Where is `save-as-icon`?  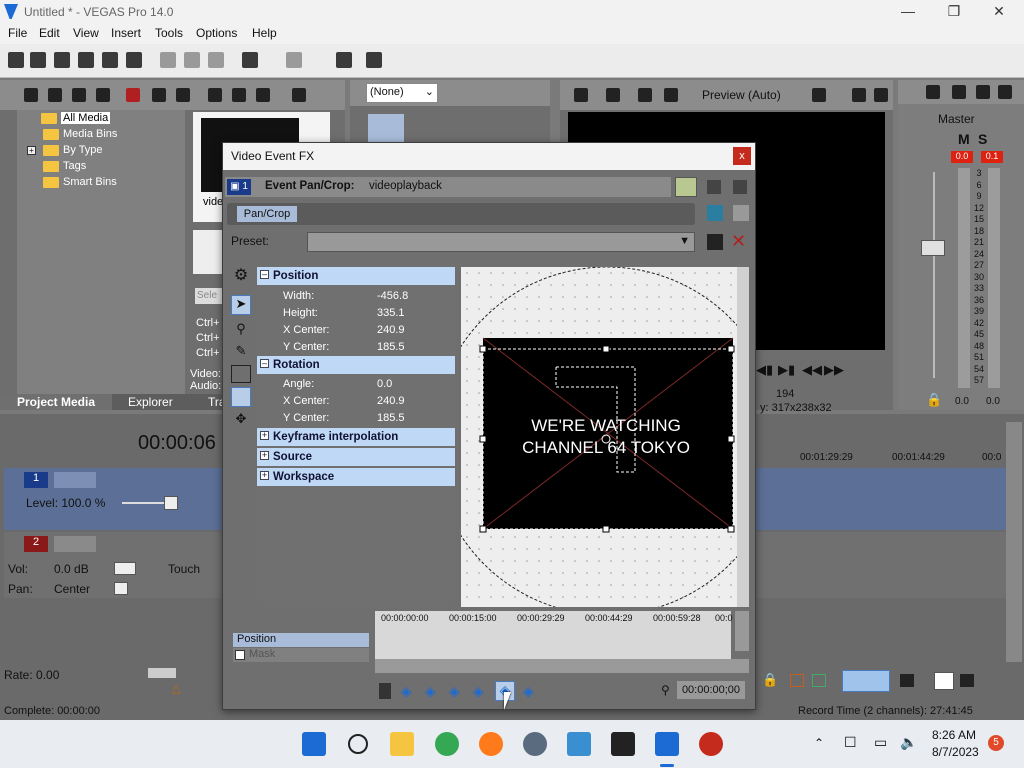
save-as-icon is located at coordinates (86, 60).